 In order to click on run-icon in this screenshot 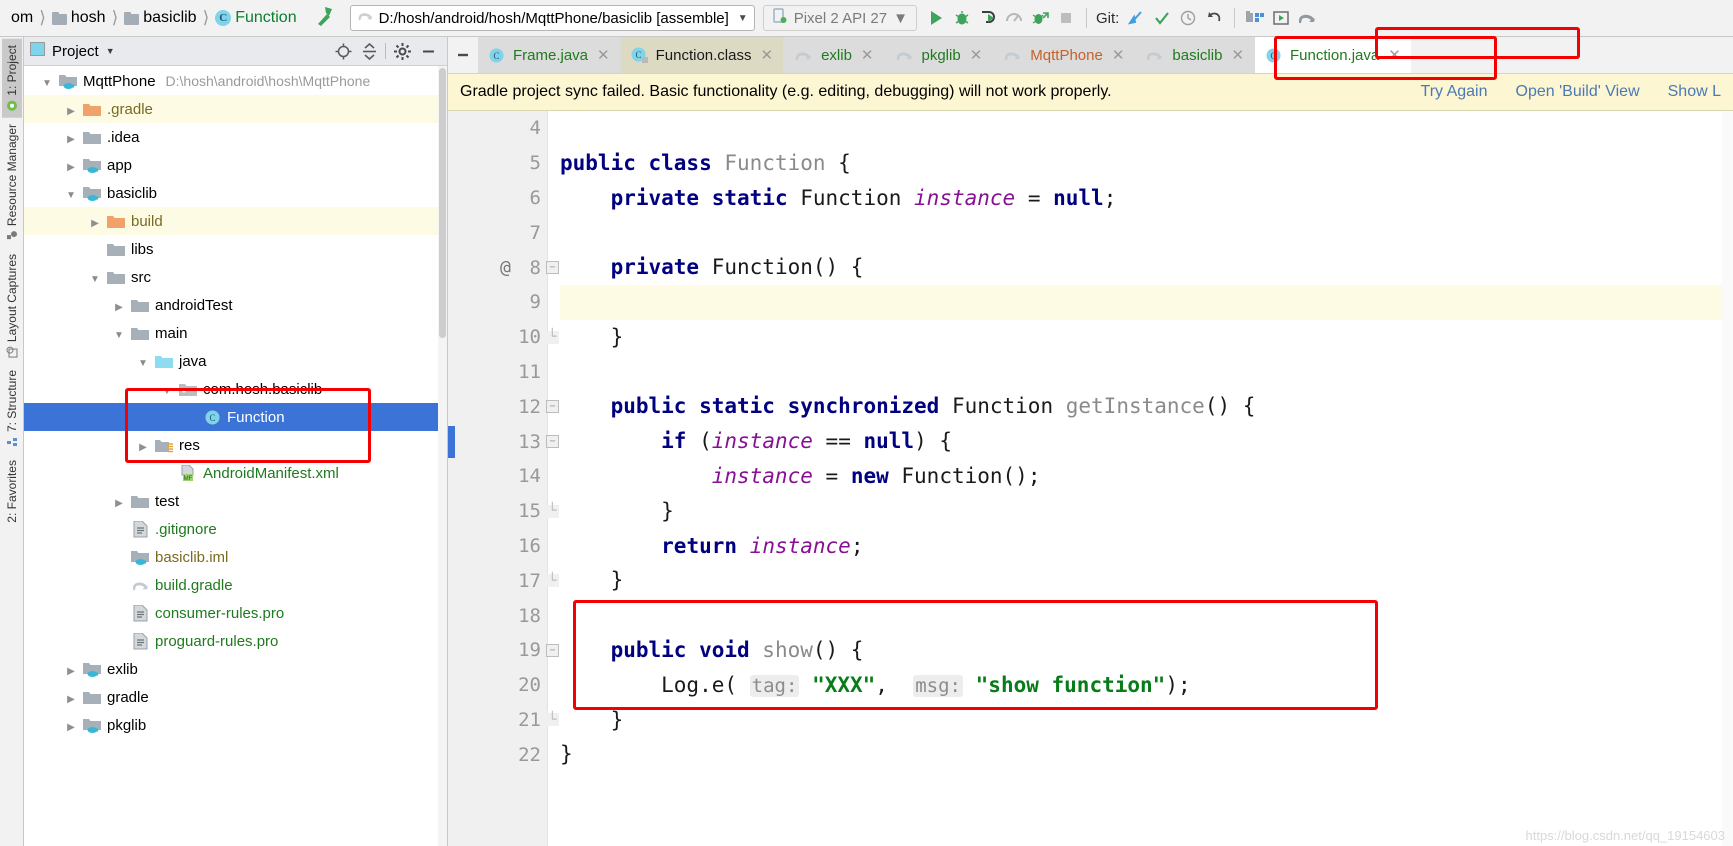, I will do `click(936, 18)`.